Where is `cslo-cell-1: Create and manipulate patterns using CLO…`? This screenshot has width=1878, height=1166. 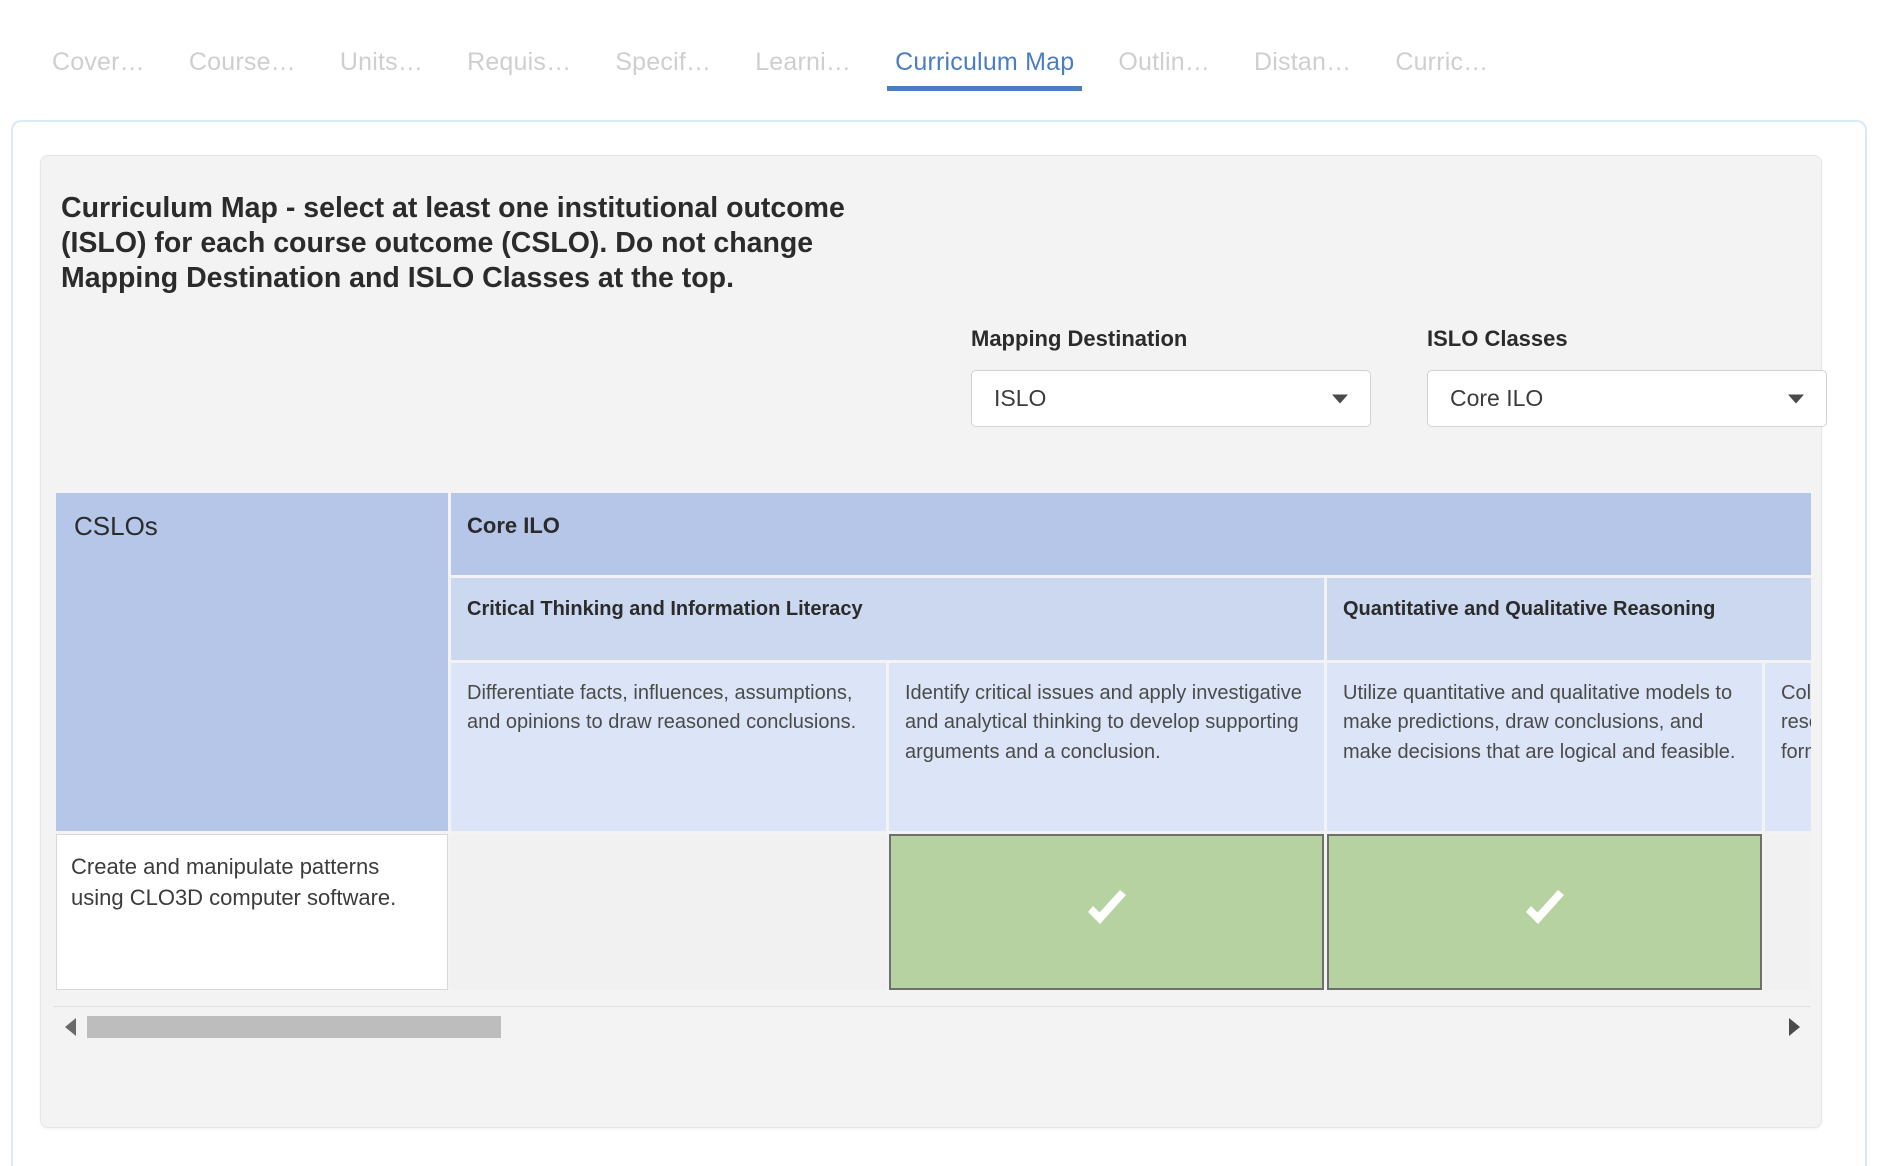 cslo-cell-1: Create and manipulate patterns using CLO… is located at coordinates (252, 912).